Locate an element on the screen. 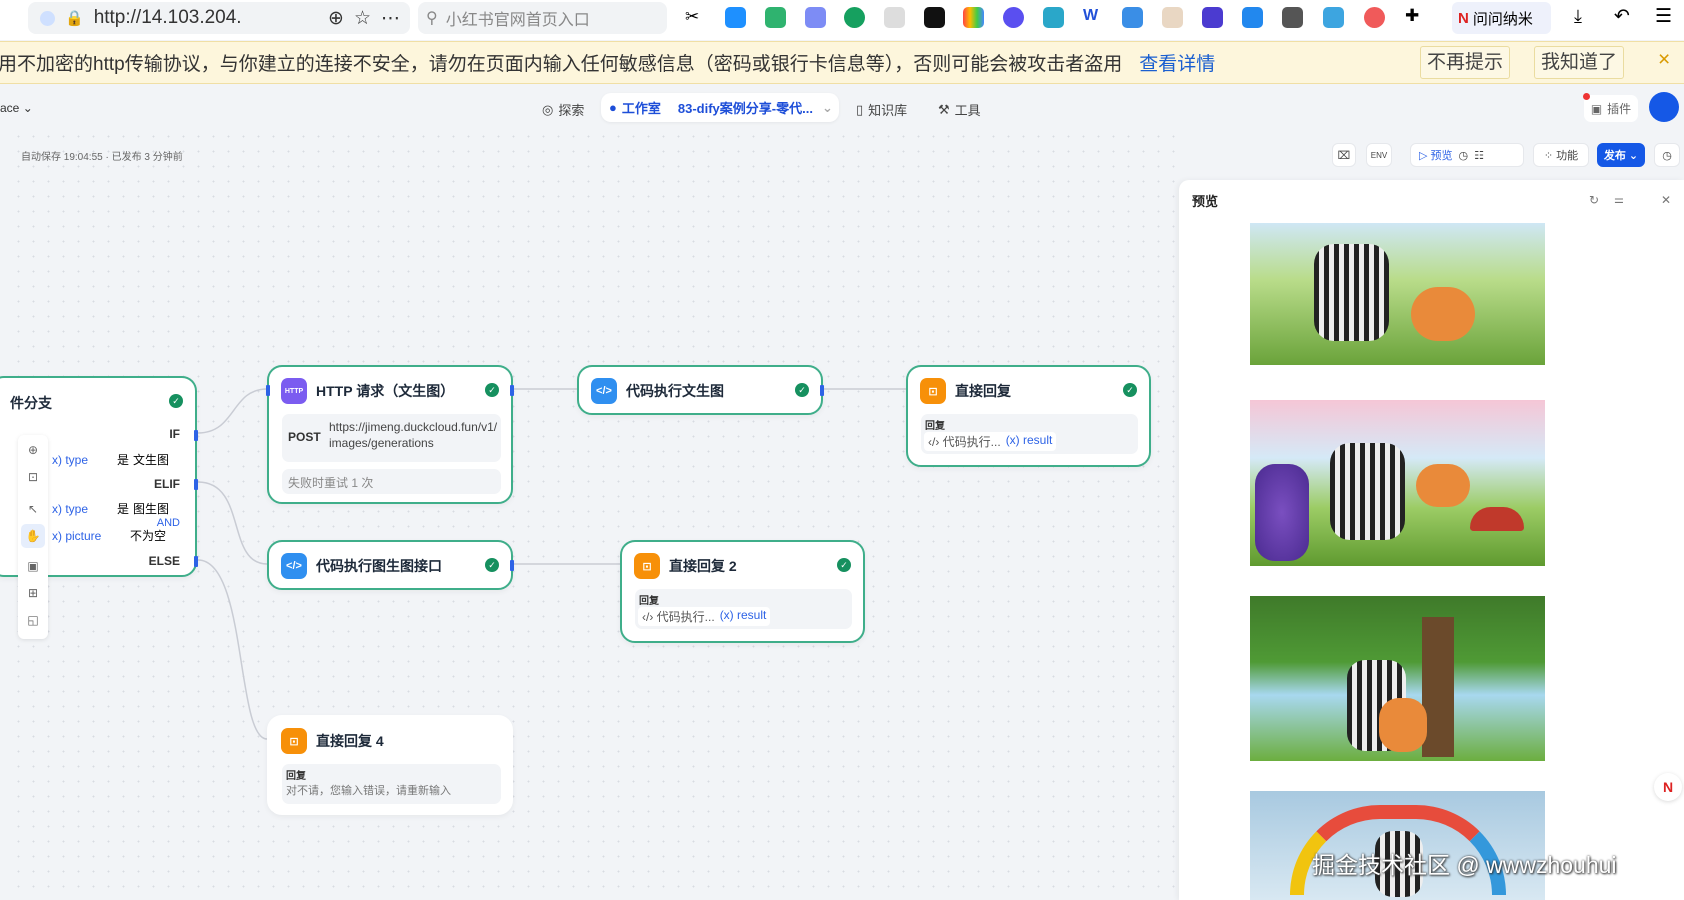 This screenshot has width=1684, height=900. else-handle is located at coordinates (196, 561).